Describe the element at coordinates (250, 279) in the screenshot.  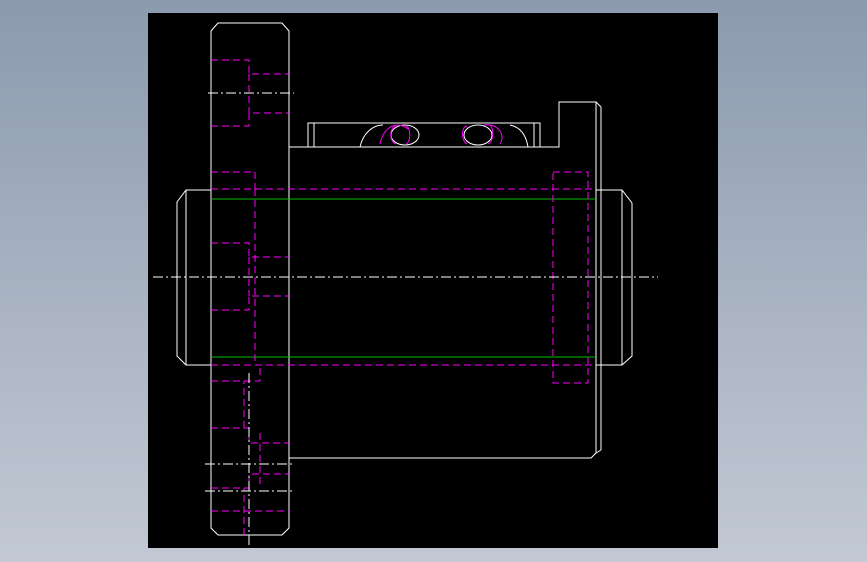
I see `flange-outline` at that location.